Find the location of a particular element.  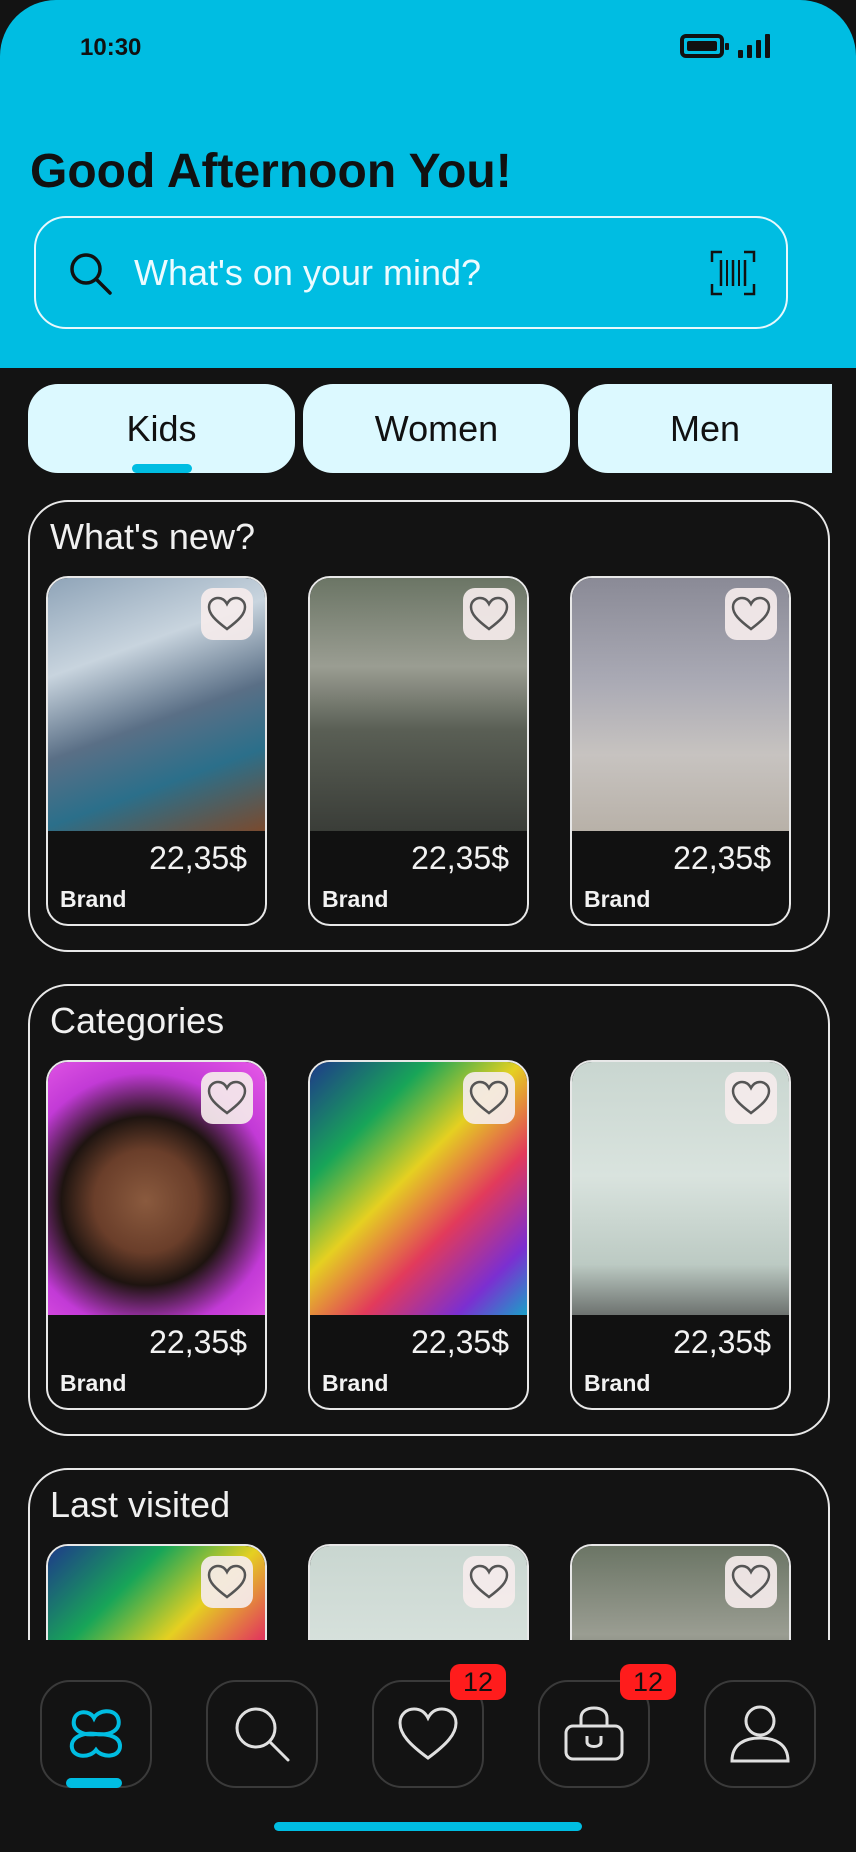

bottom-nav: 12 12 is located at coordinates (428, 1746).